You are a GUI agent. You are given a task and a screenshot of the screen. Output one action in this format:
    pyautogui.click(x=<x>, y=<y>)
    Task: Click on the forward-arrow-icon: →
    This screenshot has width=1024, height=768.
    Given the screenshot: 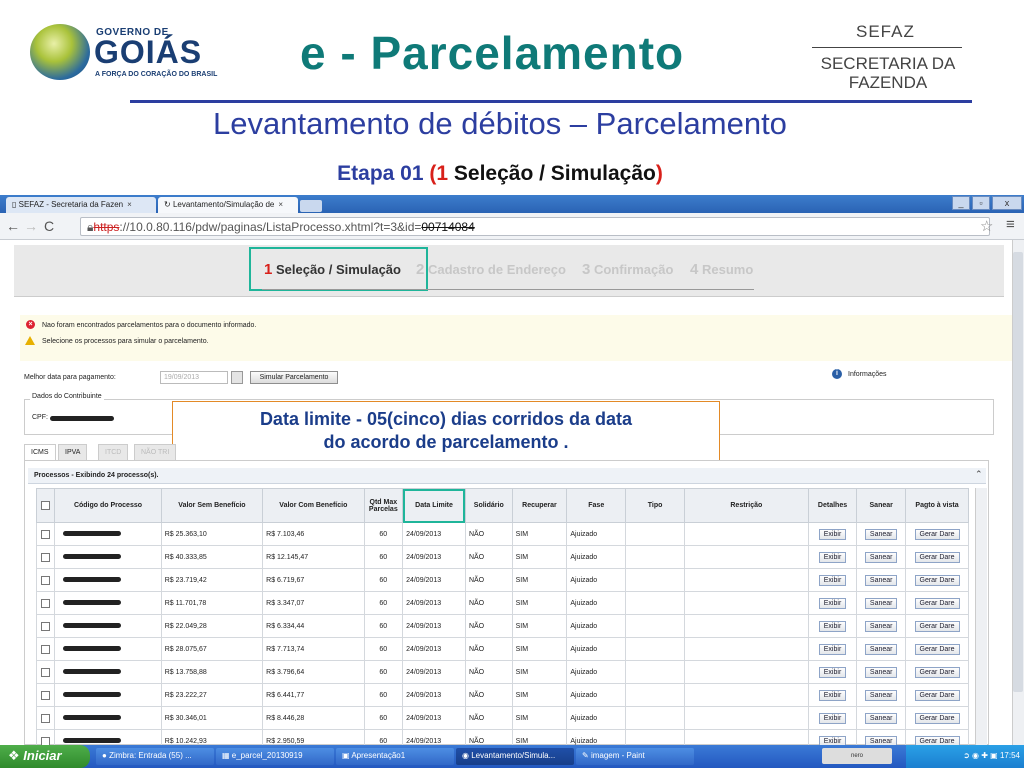 What is the action you would take?
    pyautogui.click(x=31, y=226)
    